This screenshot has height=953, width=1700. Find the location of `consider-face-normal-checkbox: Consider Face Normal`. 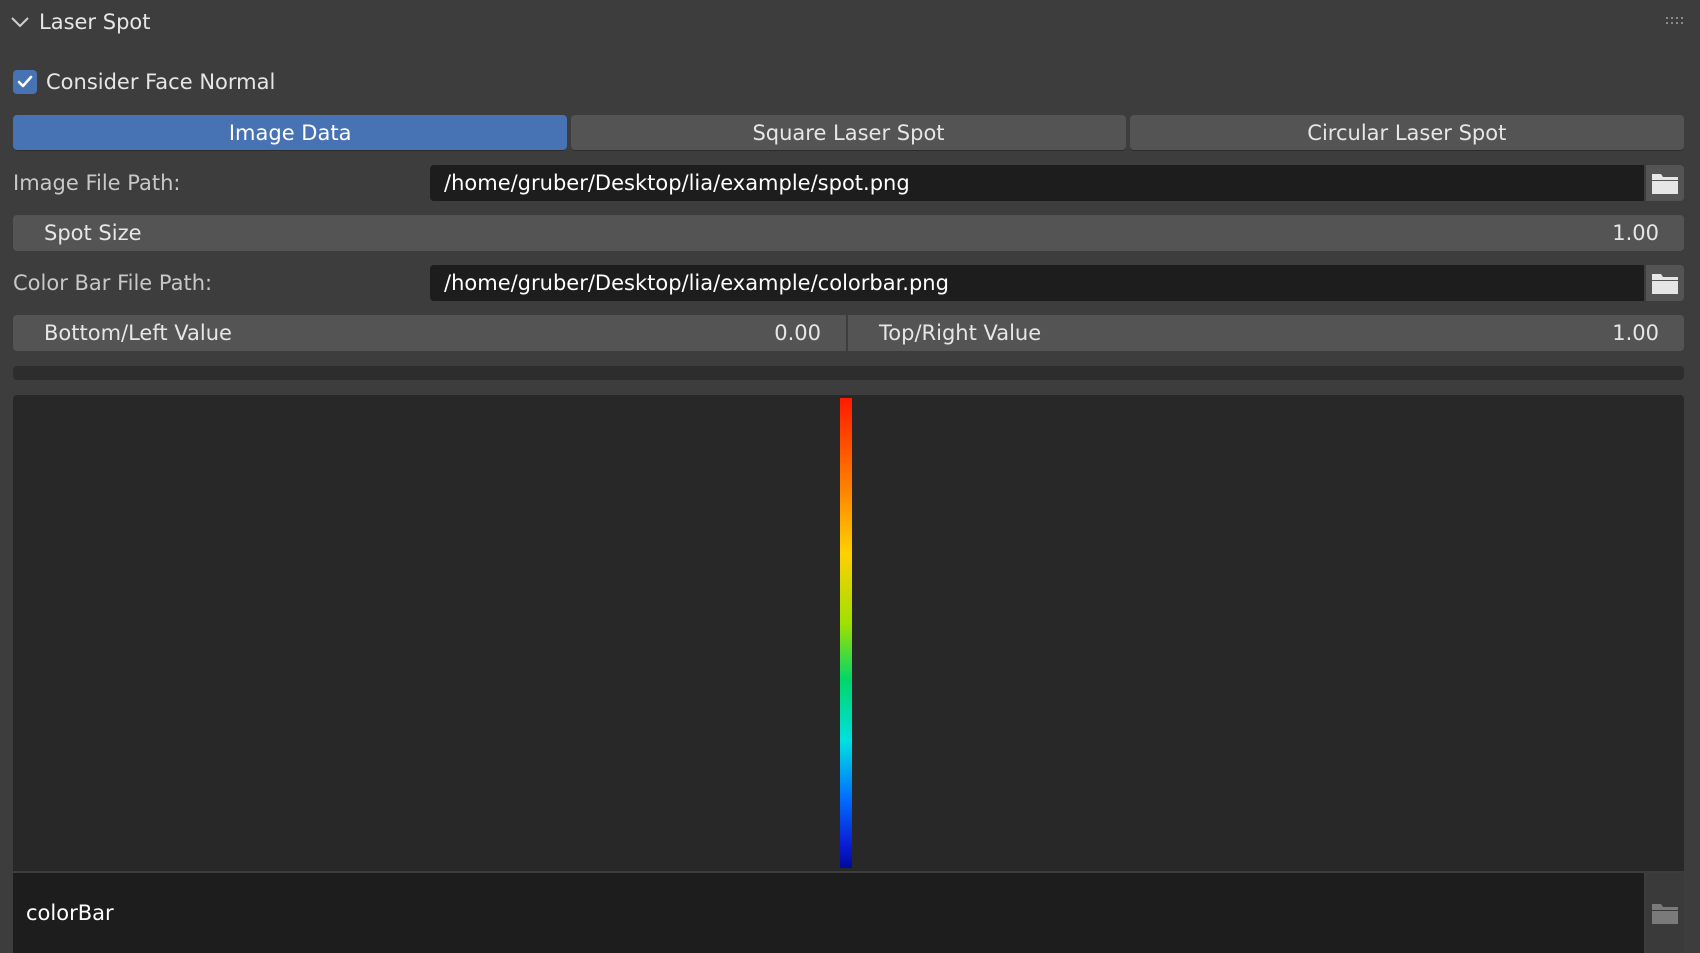

consider-face-normal-checkbox: Consider Face Normal is located at coordinates (144, 82).